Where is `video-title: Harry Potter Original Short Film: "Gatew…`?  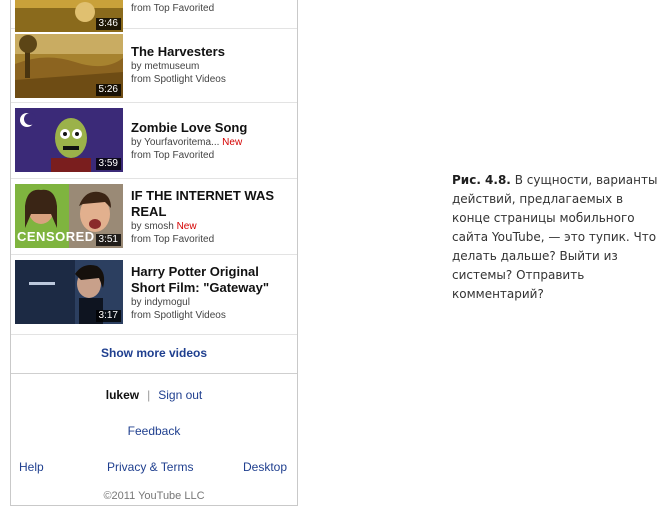
video-title: Harry Potter Original Short Film: "Gatew… is located at coordinates (212, 280).